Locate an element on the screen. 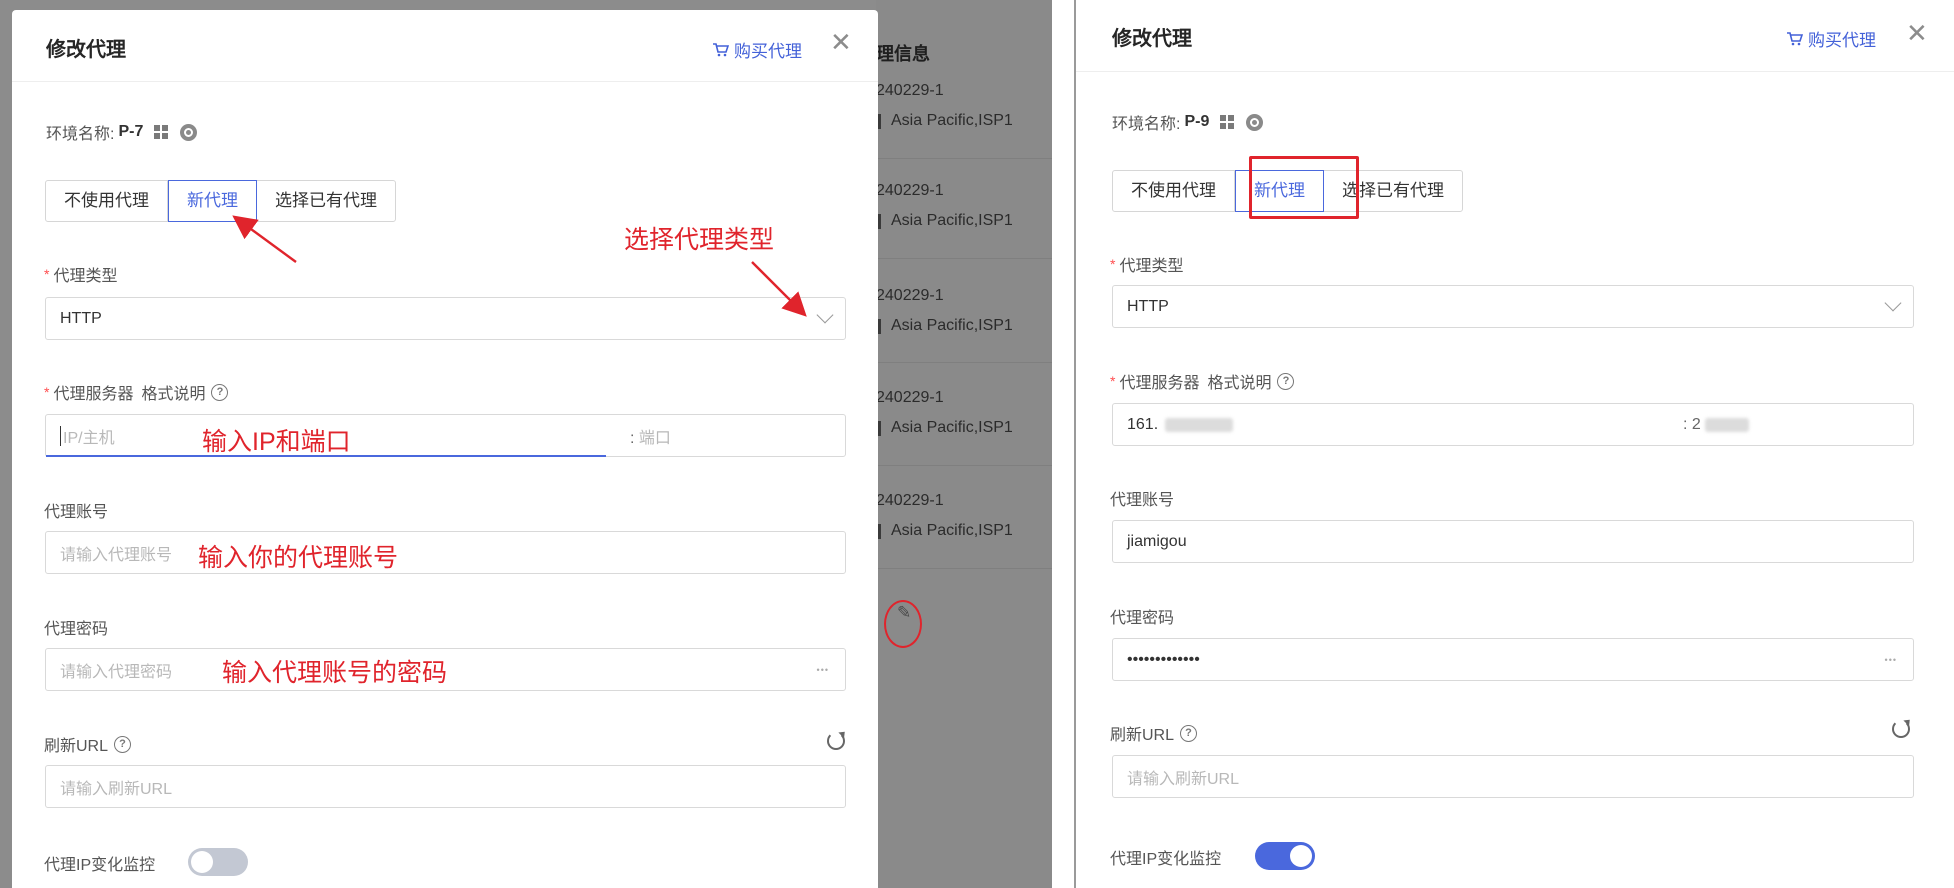  background-table-header: 理信息 is located at coordinates (903, 54).